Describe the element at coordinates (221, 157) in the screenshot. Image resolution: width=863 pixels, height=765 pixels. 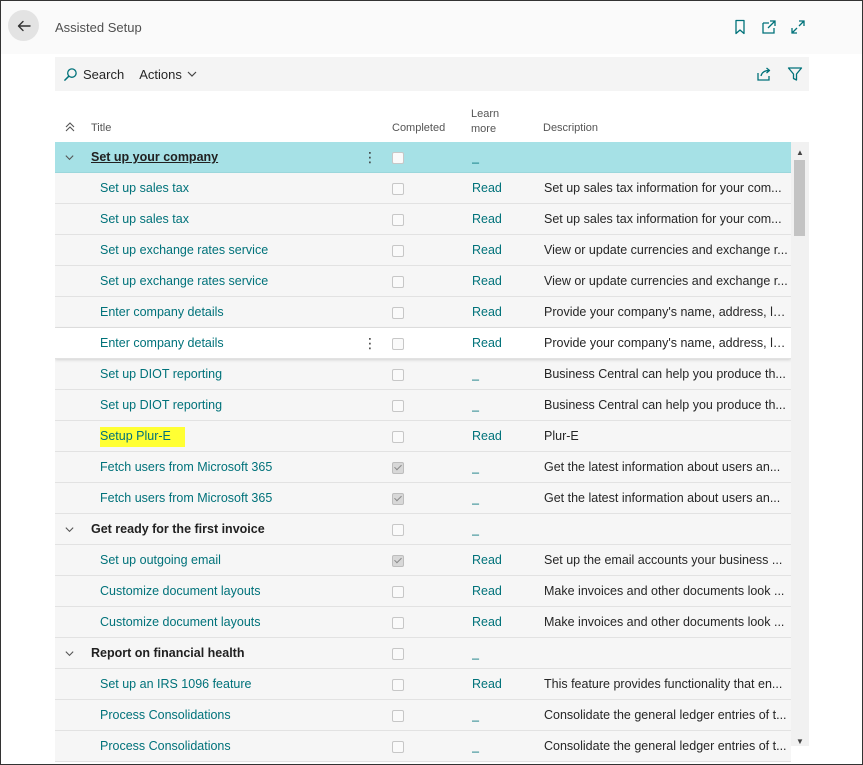
I see `group-title: Set up your company` at that location.